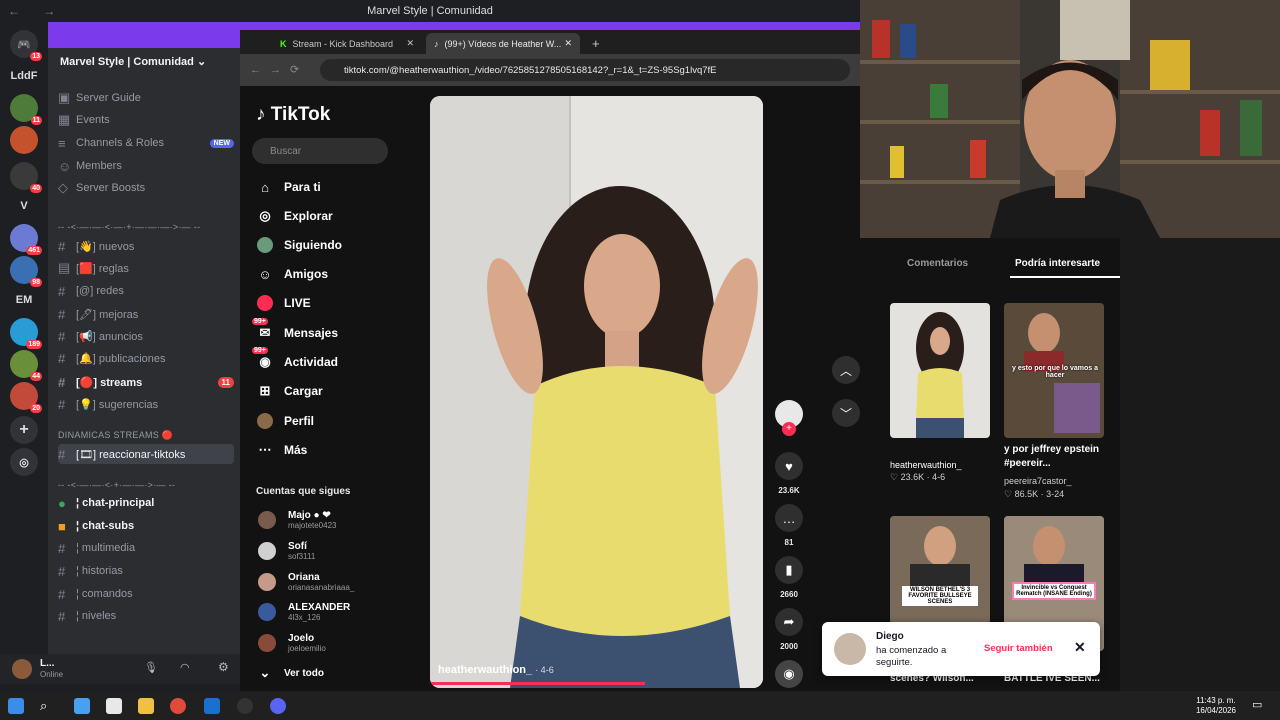 This screenshot has height=720, width=1280. Describe the element at coordinates (789, 674) in the screenshot. I see `music-disc: ◉` at that location.